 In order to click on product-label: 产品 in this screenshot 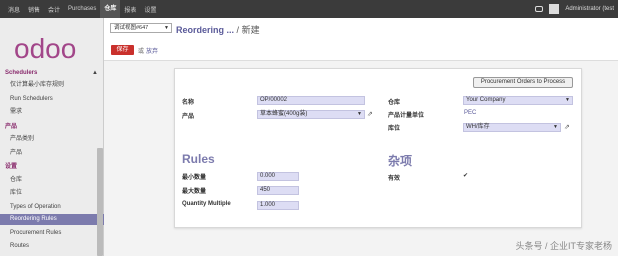, I will do `click(188, 117)`.